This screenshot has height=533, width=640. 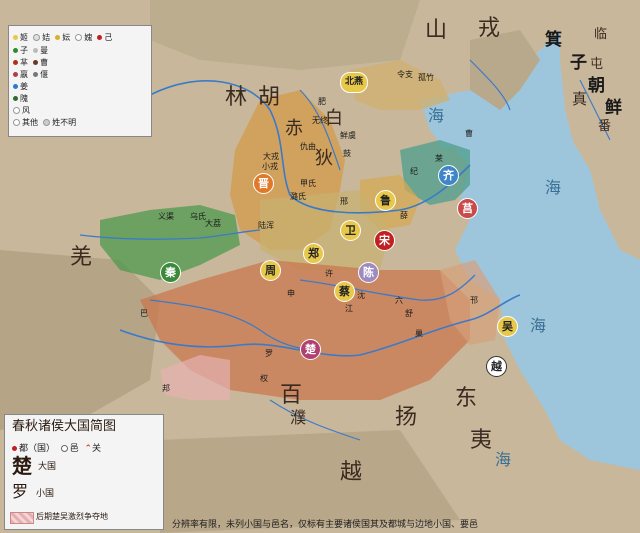 I want to click on place-label: 曹, so click(x=469, y=133).